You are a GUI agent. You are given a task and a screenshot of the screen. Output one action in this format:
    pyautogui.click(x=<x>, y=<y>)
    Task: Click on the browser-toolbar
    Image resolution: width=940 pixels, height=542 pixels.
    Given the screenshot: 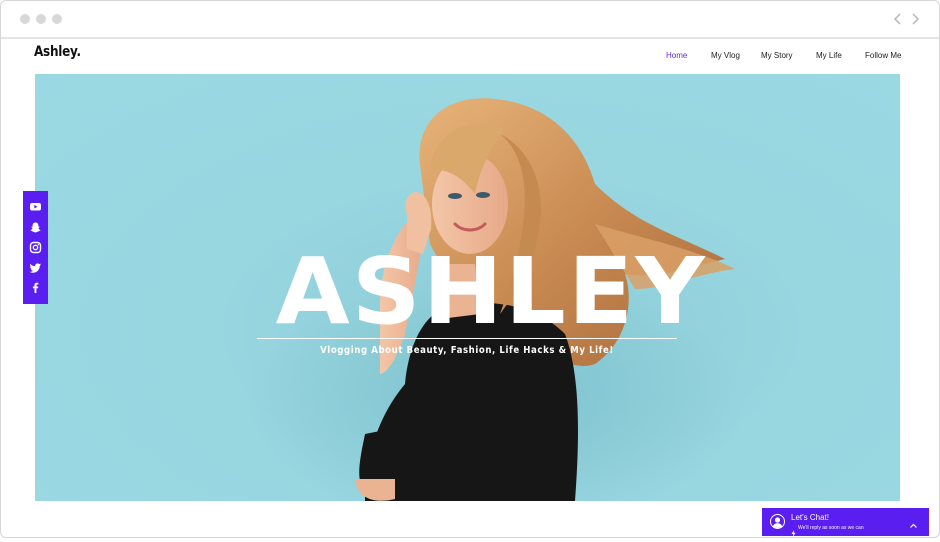 What is the action you would take?
    pyautogui.click(x=470, y=20)
    